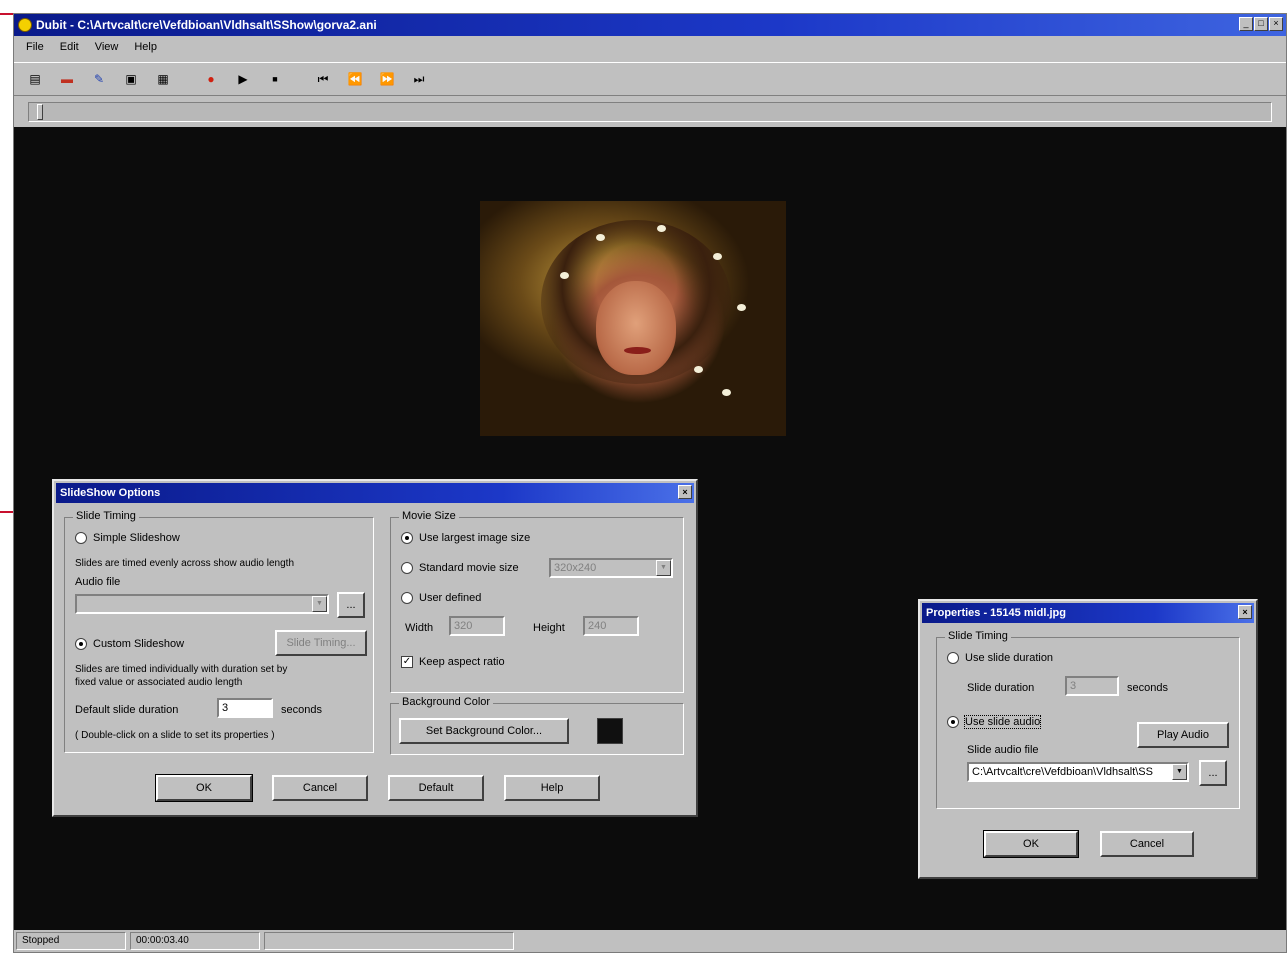 This screenshot has height=953, width=1287. I want to click on record-icon: ●, so click(211, 79).